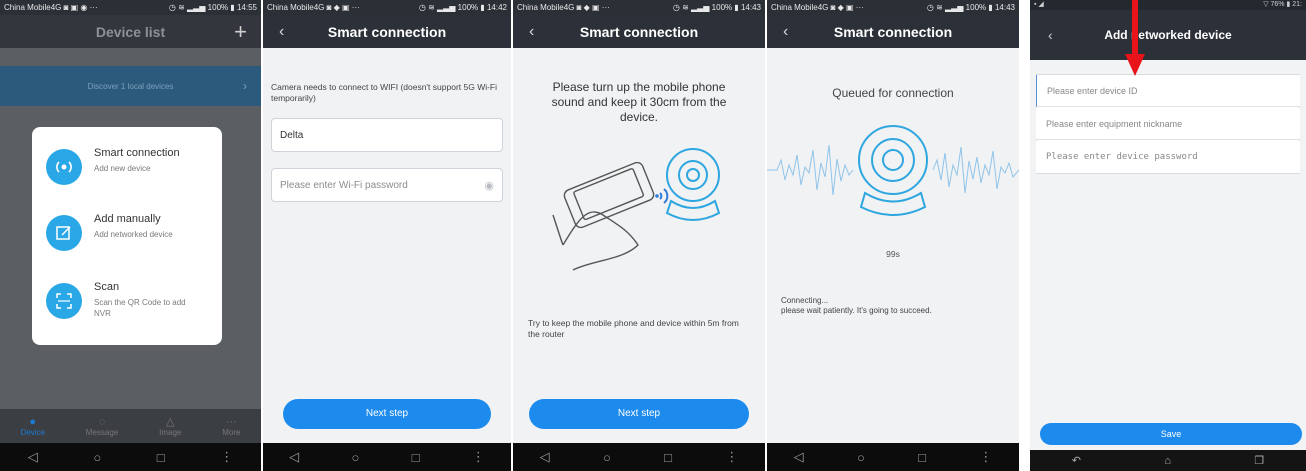 The height and width of the screenshot is (471, 1306). I want to click on sound-wave-icon, so click(662, 196).